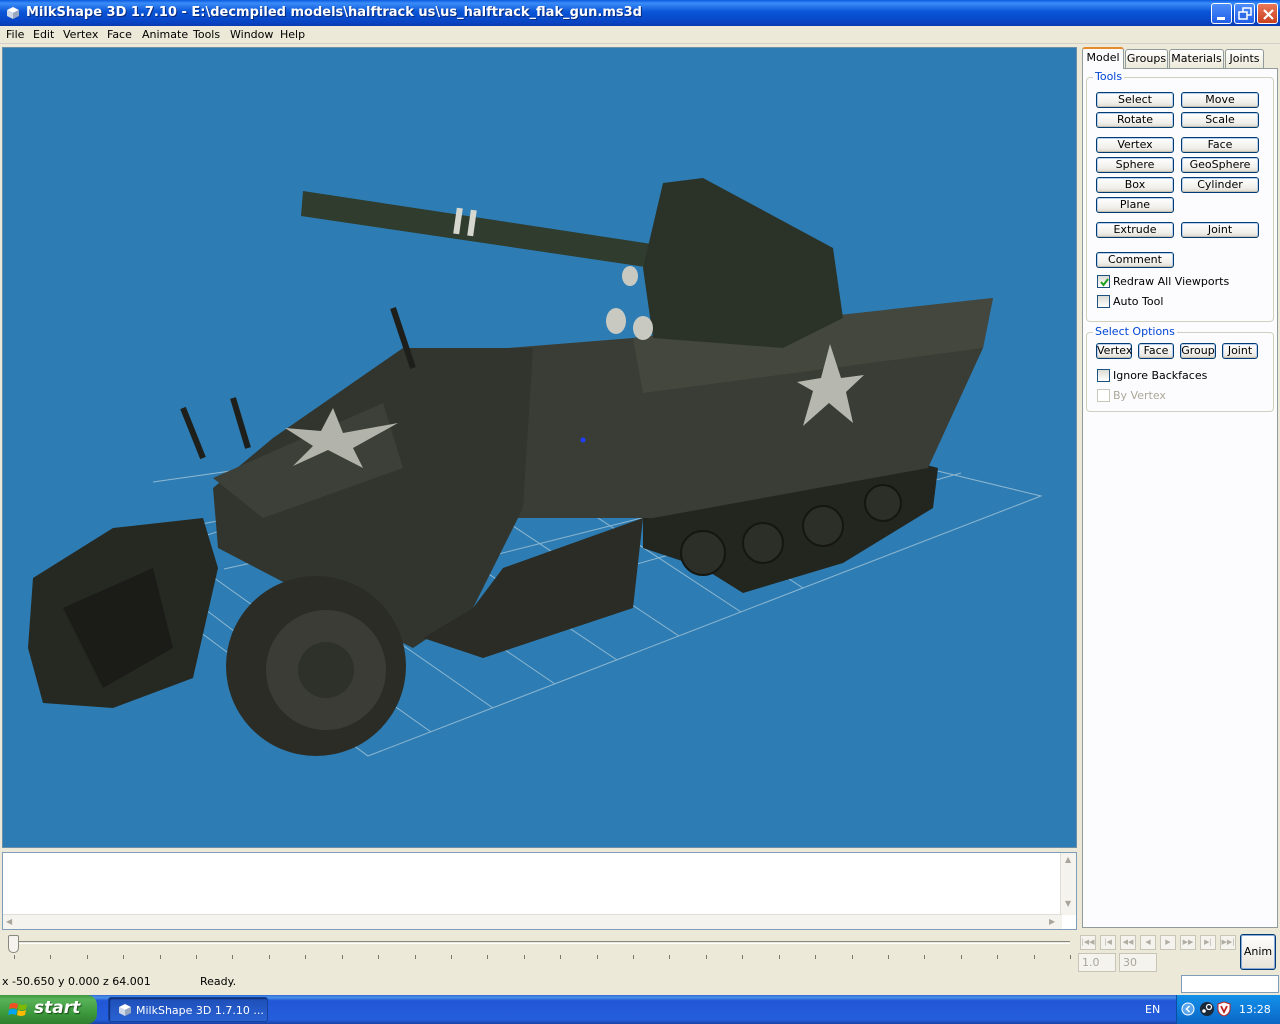 The height and width of the screenshot is (1024, 1280). Describe the element at coordinates (15, 34) in the screenshot. I see `menu-file: File` at that location.